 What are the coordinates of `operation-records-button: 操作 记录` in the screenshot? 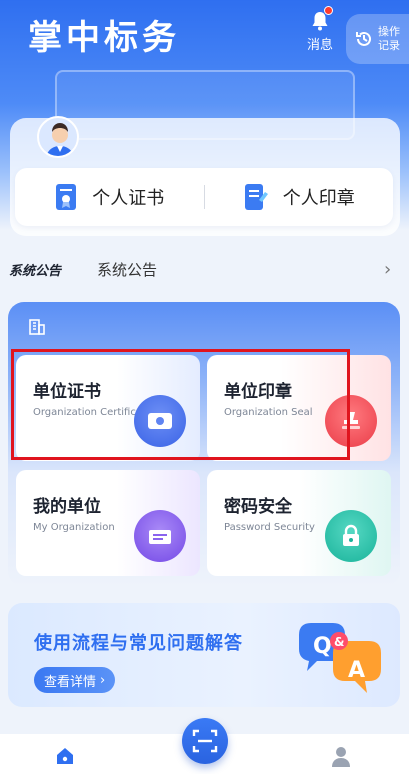 It's located at (377, 39).